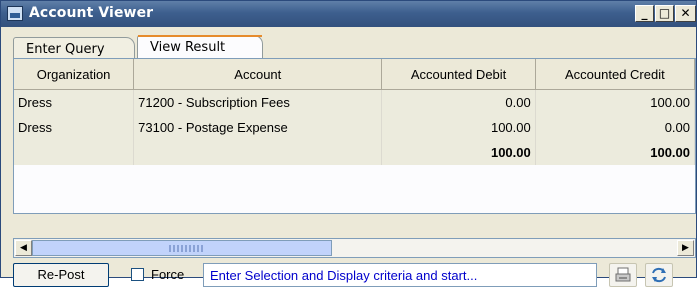 This screenshot has height=290, width=697. I want to click on window-title: Account Viewer, so click(91, 13).